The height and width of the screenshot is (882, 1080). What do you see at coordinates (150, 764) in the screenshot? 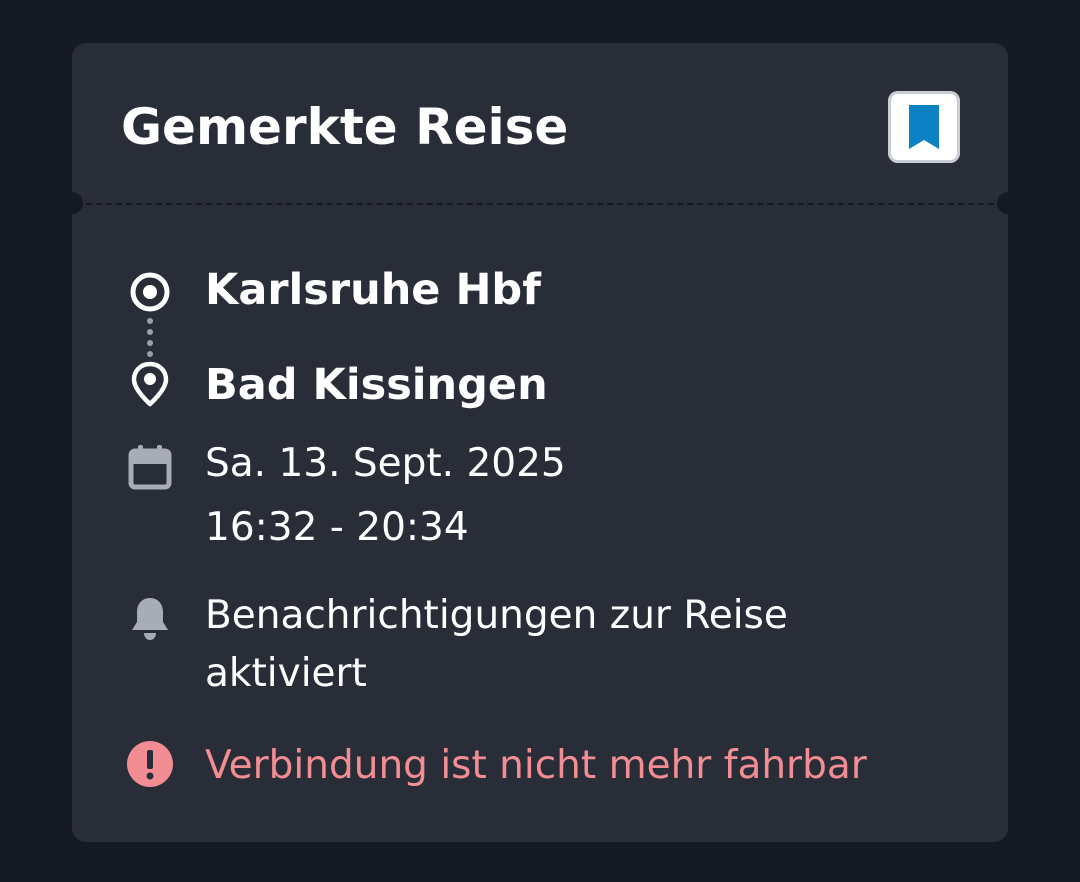
I see `alert-exclamation-icon` at bounding box center [150, 764].